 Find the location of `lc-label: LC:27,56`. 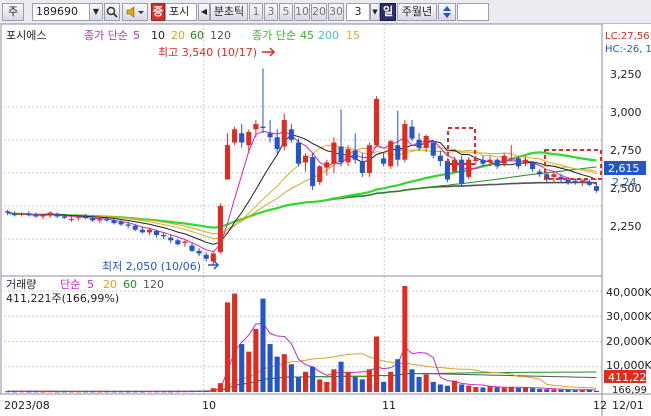

lc-label: LC:27,56 is located at coordinates (627, 36).